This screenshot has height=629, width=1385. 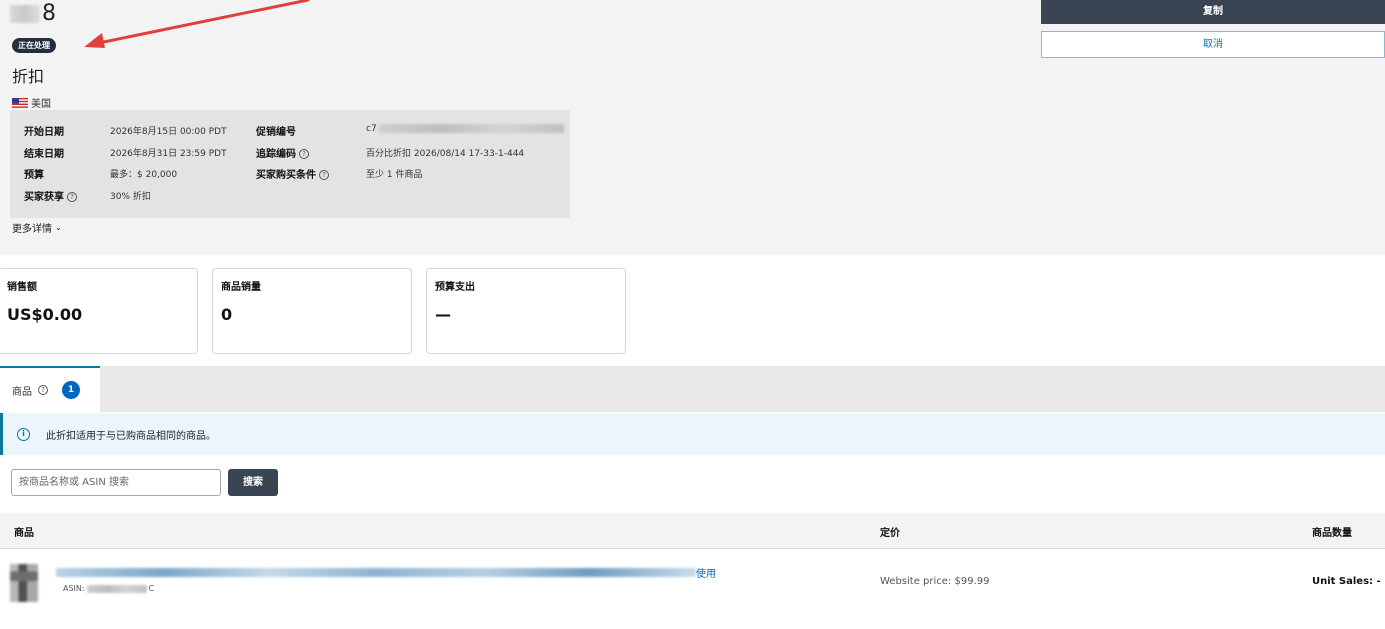 What do you see at coordinates (23, 434) in the screenshot?
I see `info-icon: i` at bounding box center [23, 434].